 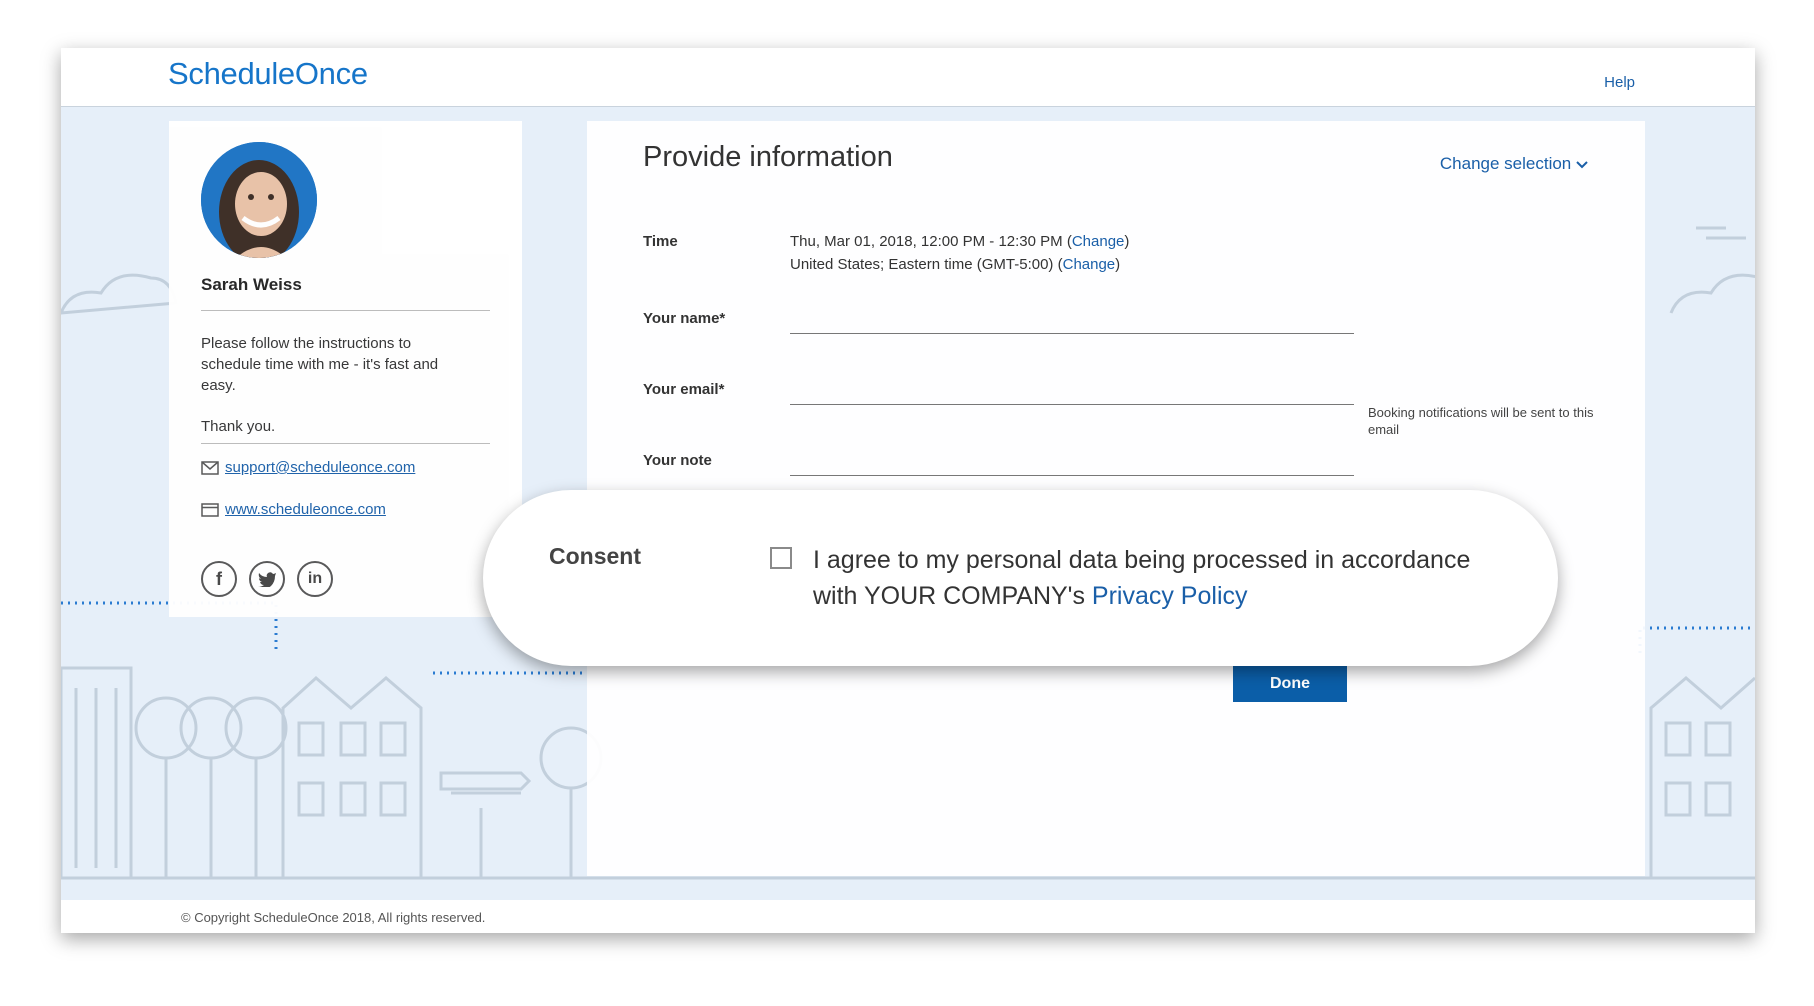 What do you see at coordinates (922, 264) in the screenshot?
I see `timezone-text: United States; Eastern time (GMT-5:00)` at bounding box center [922, 264].